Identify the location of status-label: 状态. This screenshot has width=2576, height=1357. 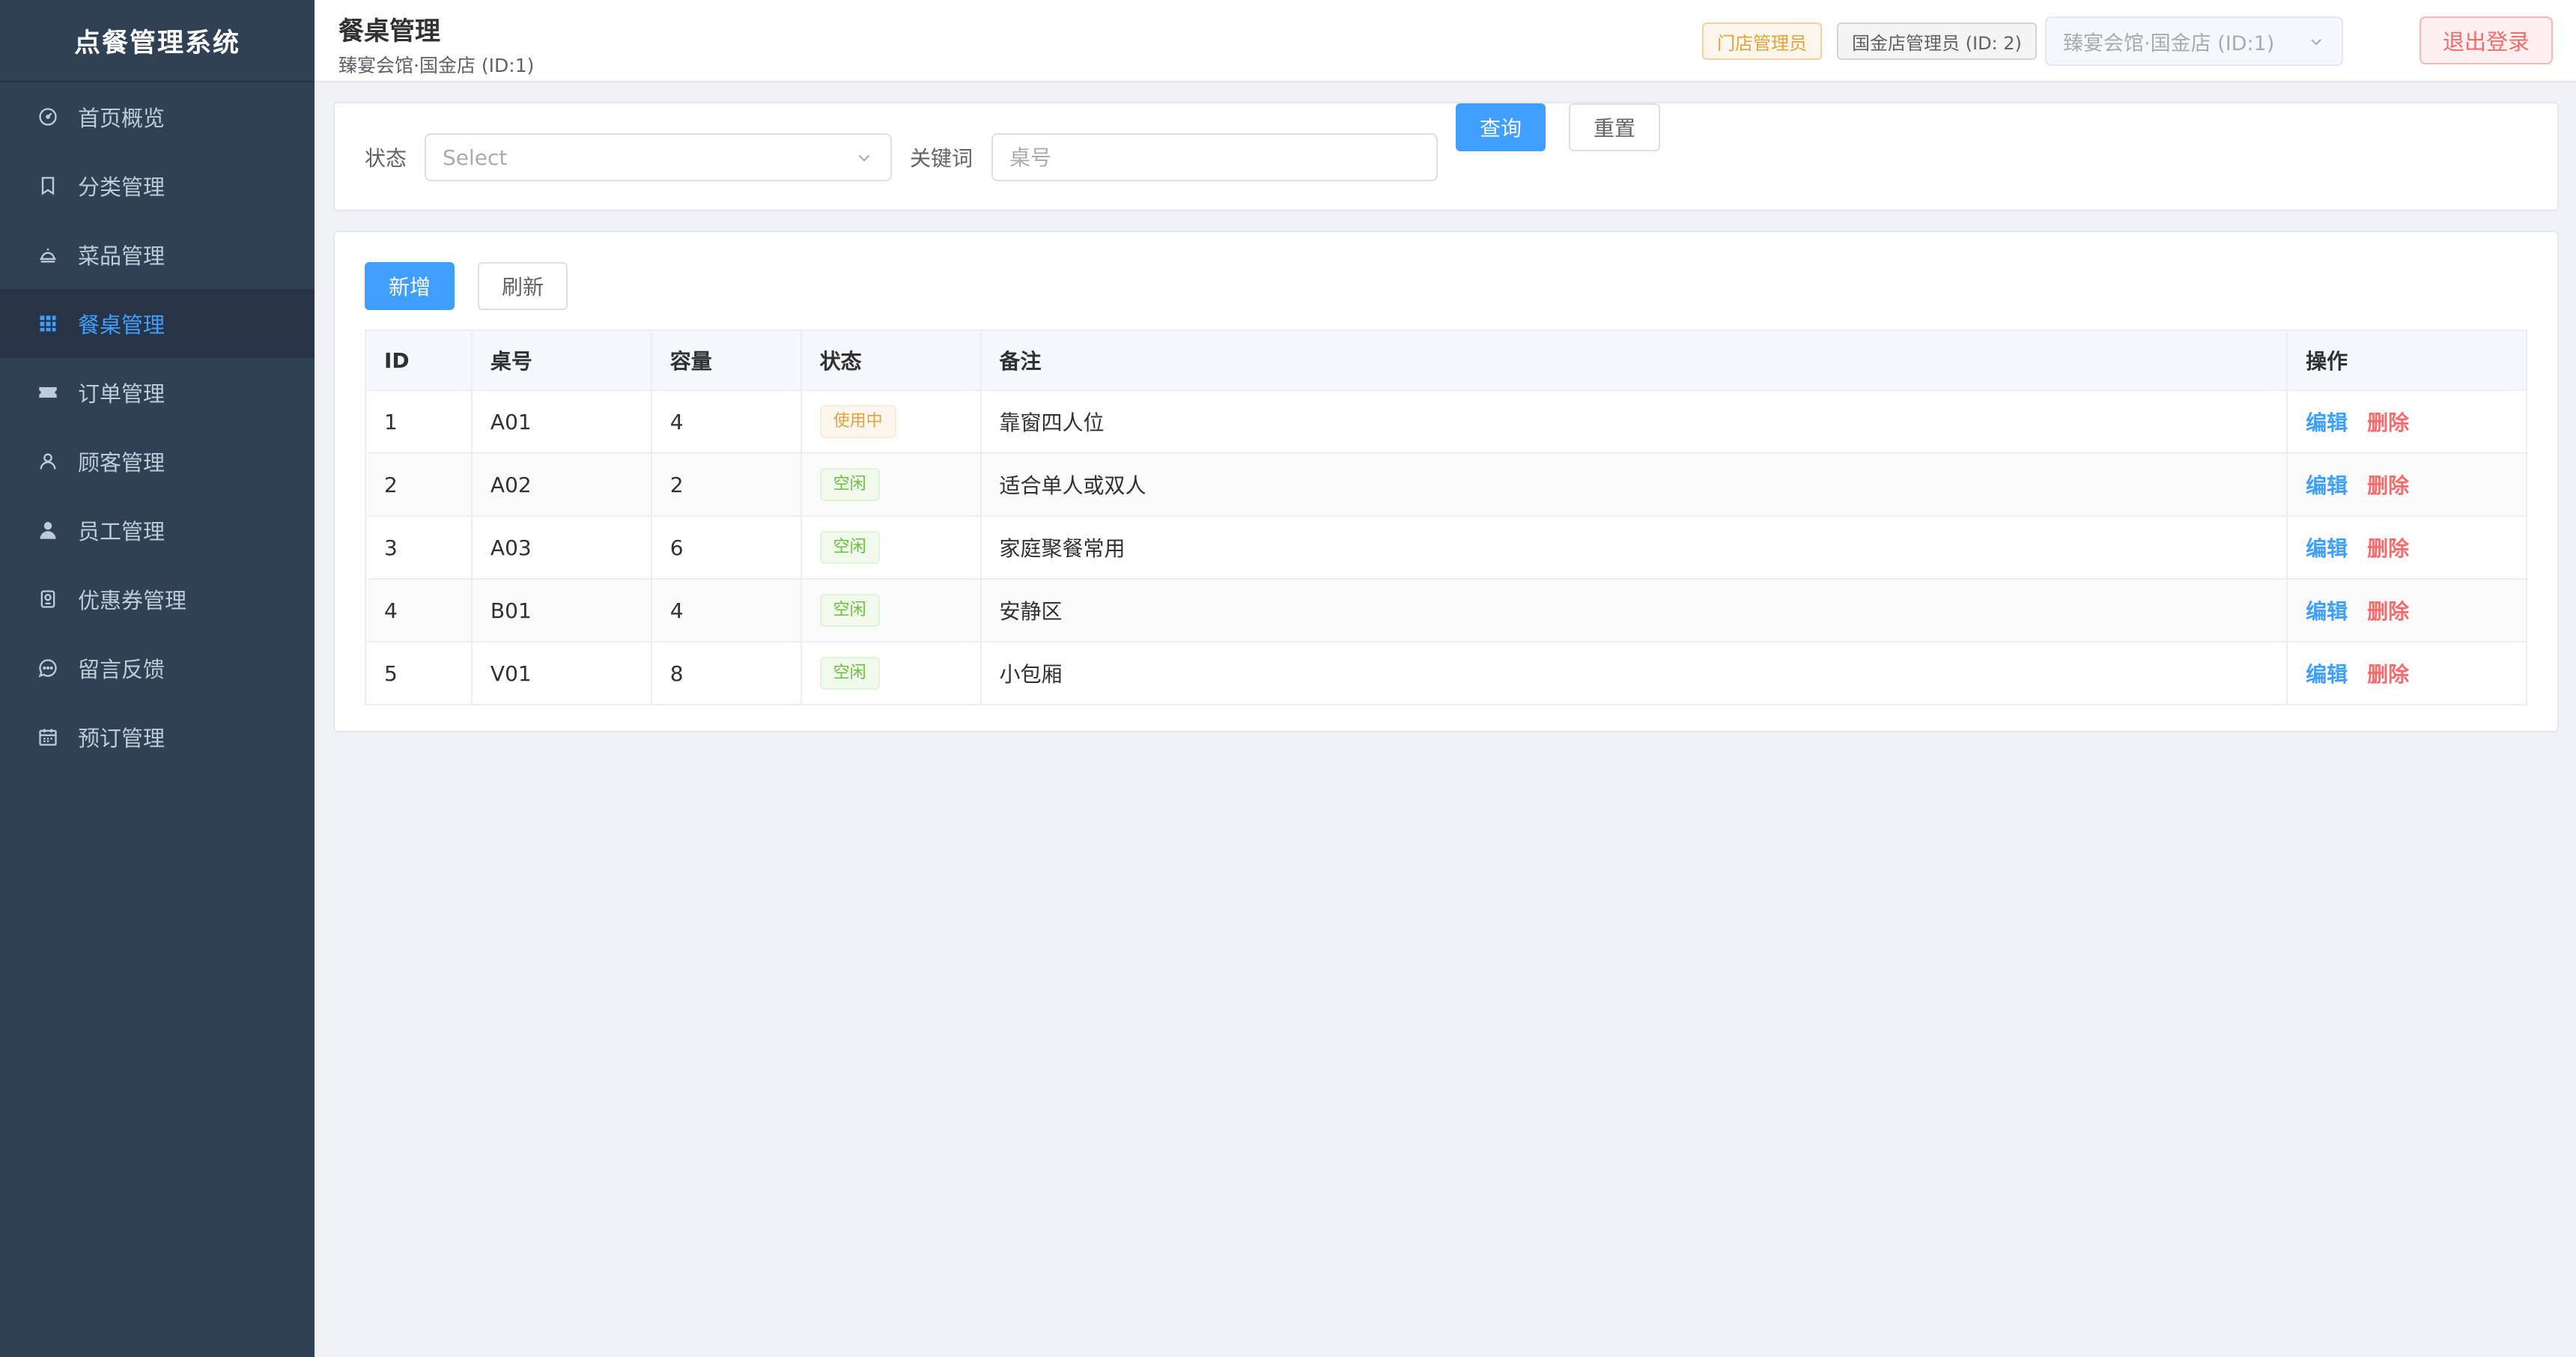
(386, 158).